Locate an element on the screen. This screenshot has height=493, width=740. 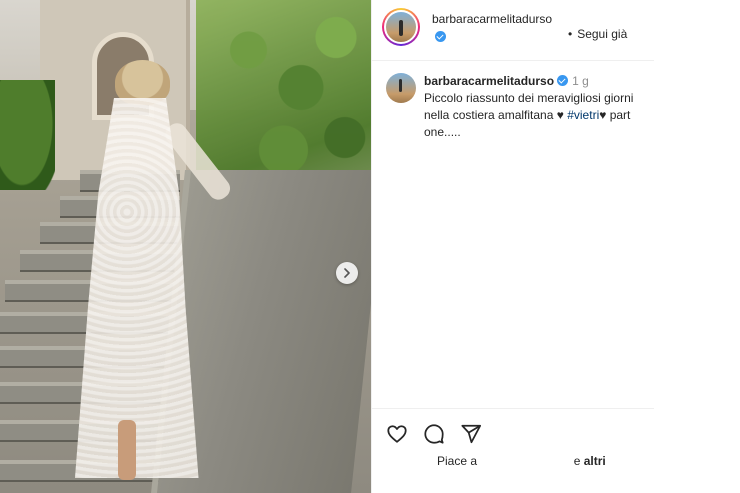
caption-avatar is located at coordinates (401, 88).